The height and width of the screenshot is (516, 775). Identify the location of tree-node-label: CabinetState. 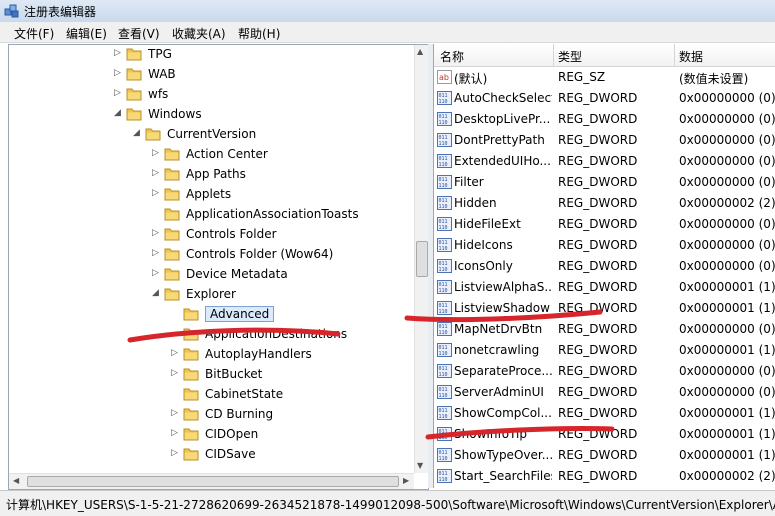
(244, 394).